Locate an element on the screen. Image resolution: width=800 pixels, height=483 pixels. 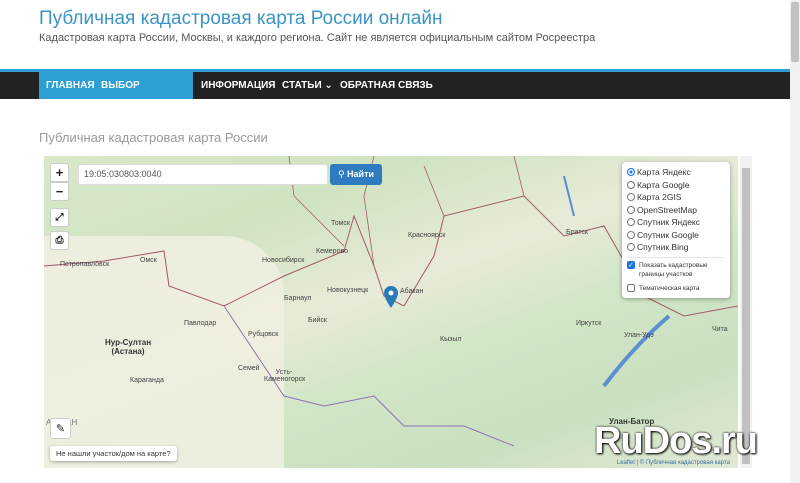
page-scrollbar is located at coordinates (795, 241).